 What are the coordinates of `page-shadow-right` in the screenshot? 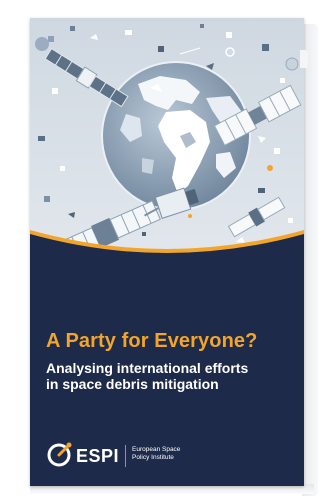 It's located at (310, 260).